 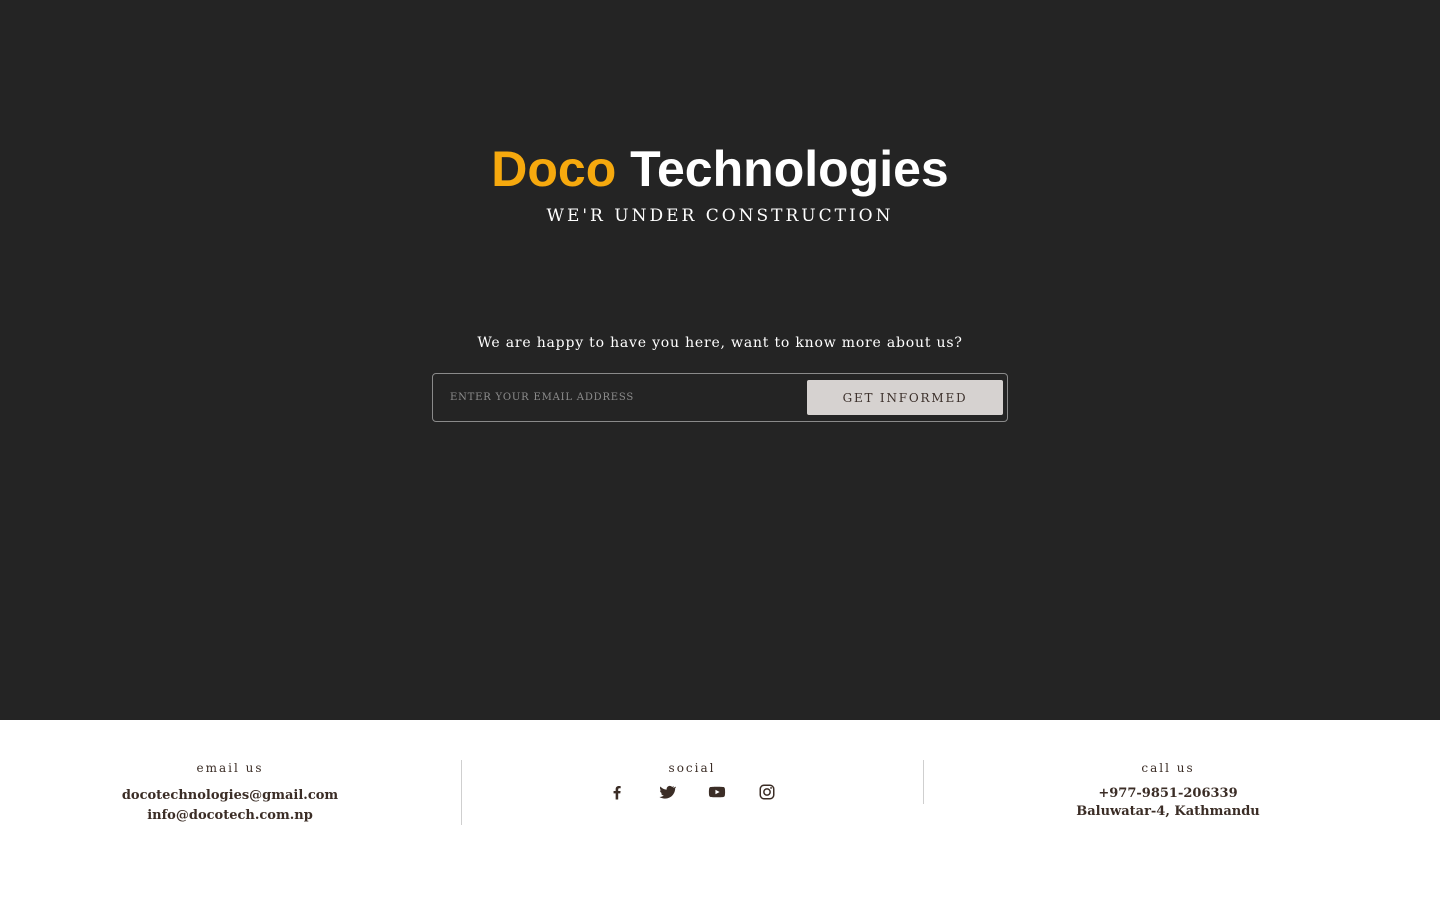 I want to click on email-link-primary: docotechnologies@gmail.com, so click(x=230, y=796).